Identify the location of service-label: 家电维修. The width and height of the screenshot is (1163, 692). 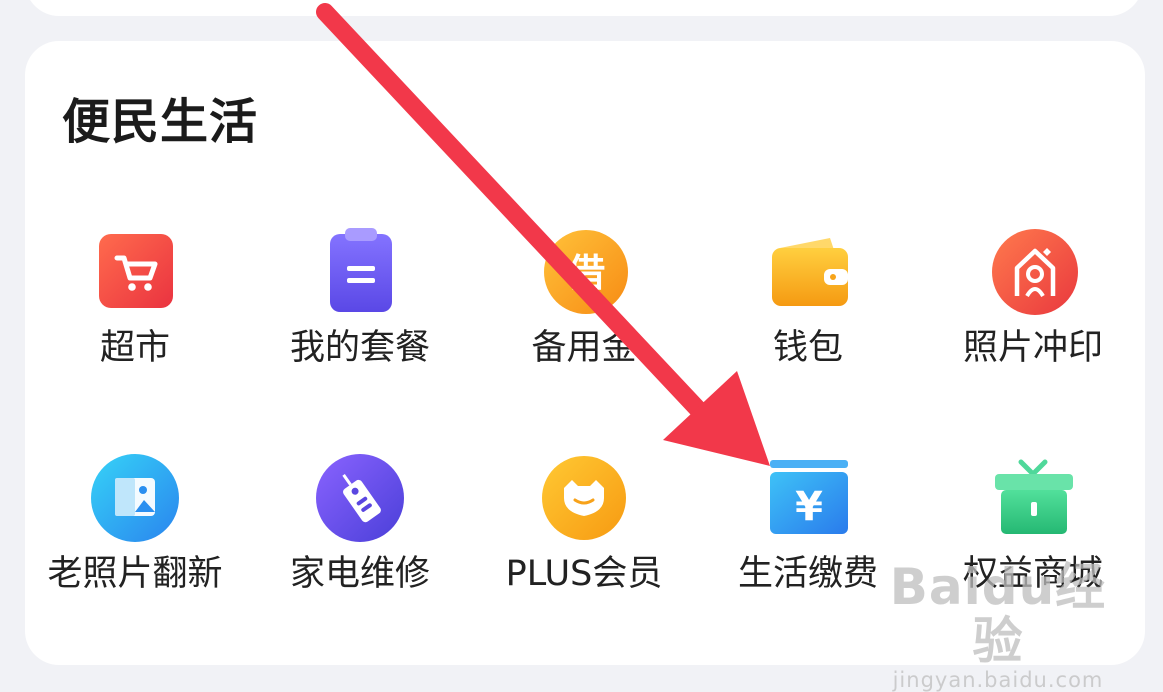
(359, 574).